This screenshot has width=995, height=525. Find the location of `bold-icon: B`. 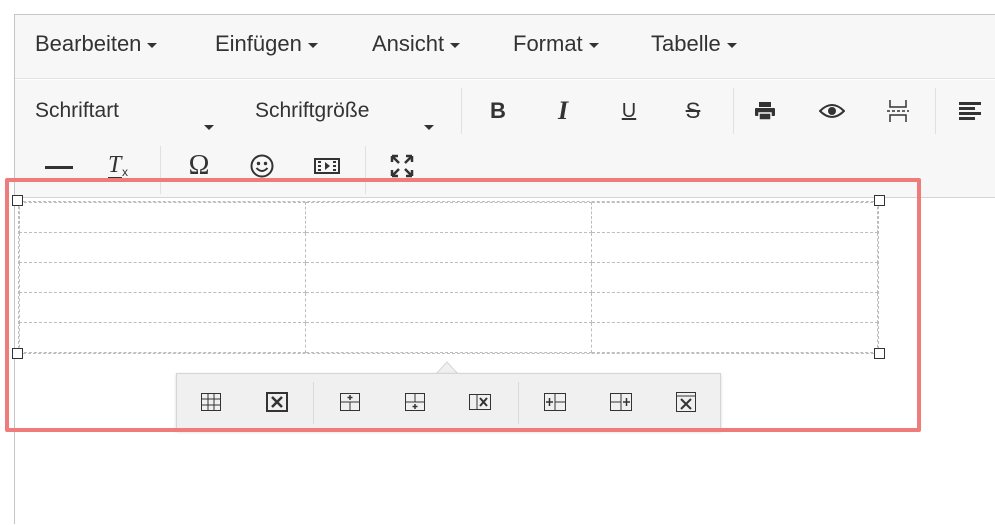

bold-icon: B is located at coordinates (498, 110).